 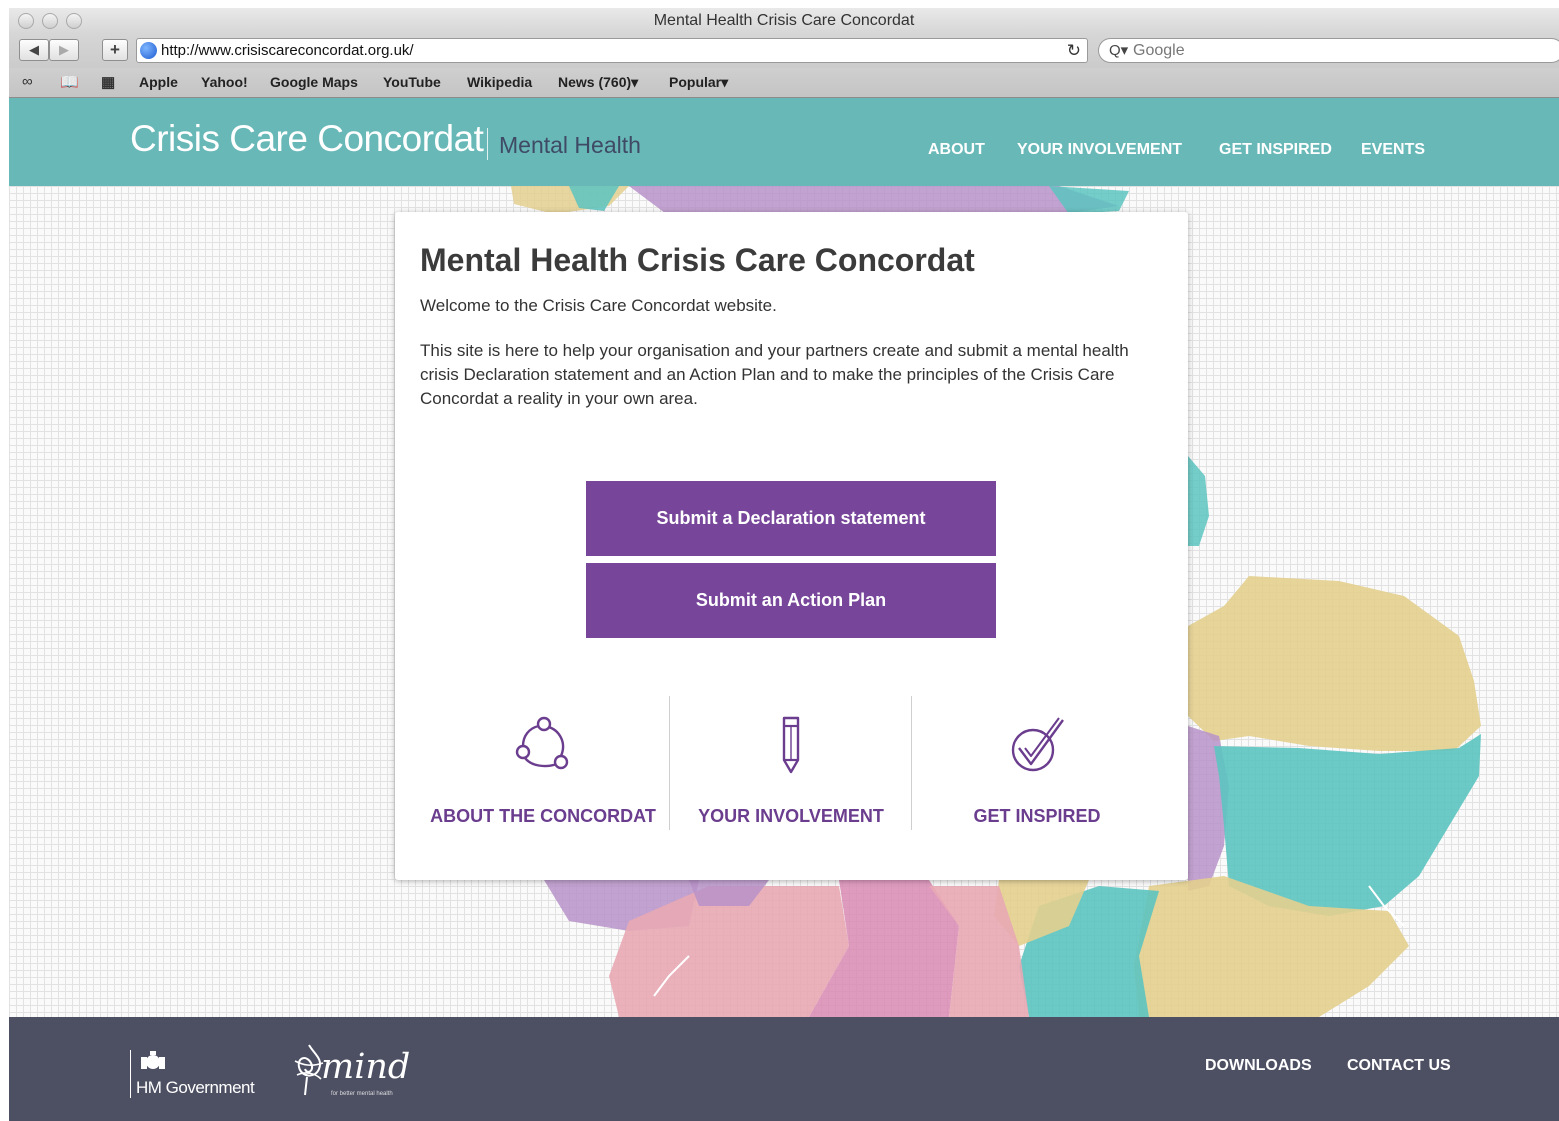 I want to click on forward-arrow-icon: ▶, so click(x=64, y=49).